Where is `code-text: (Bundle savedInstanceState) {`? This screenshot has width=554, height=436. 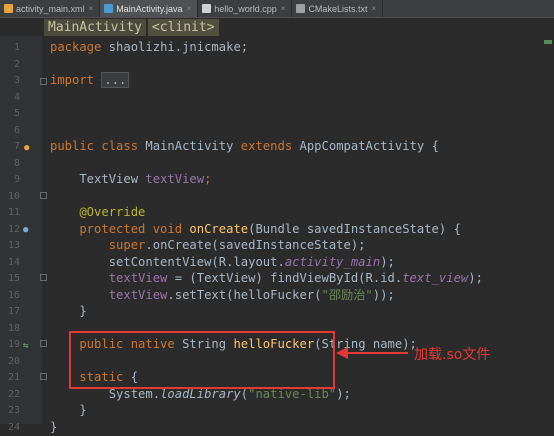 code-text: (Bundle savedInstanceState) { is located at coordinates (354, 229).